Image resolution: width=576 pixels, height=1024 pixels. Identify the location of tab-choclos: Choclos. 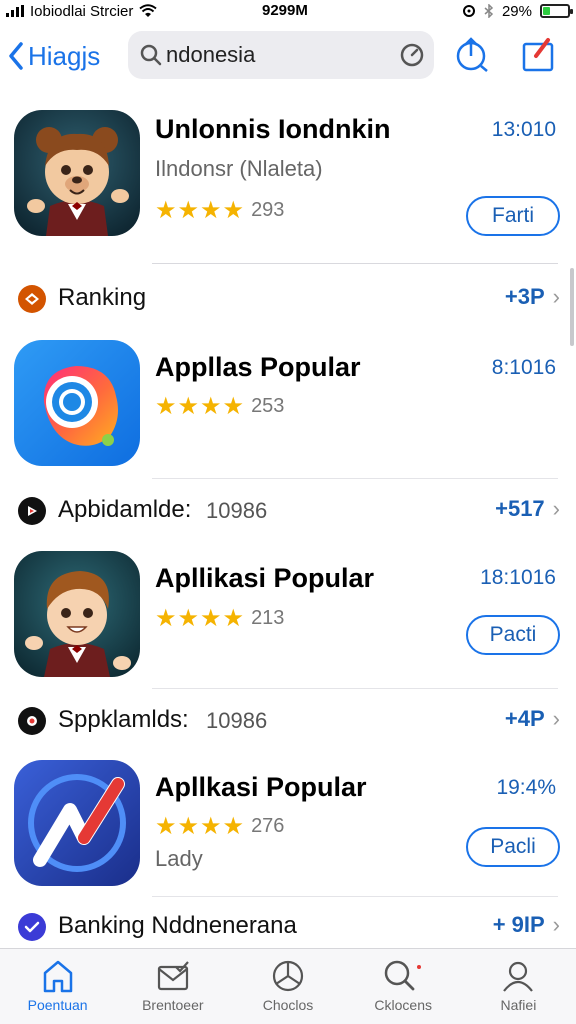
(287, 986).